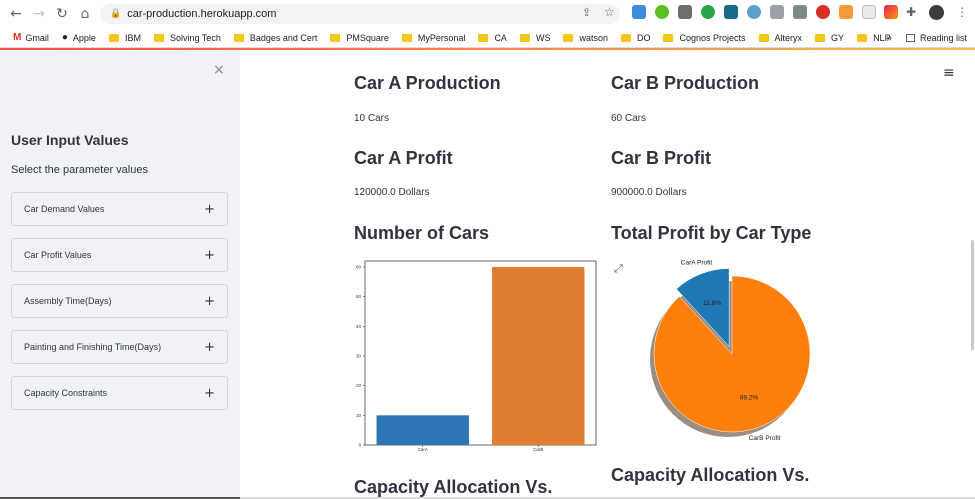  Describe the element at coordinates (889, 38) in the screenshot. I see `more-bookmarks-button: »` at that location.